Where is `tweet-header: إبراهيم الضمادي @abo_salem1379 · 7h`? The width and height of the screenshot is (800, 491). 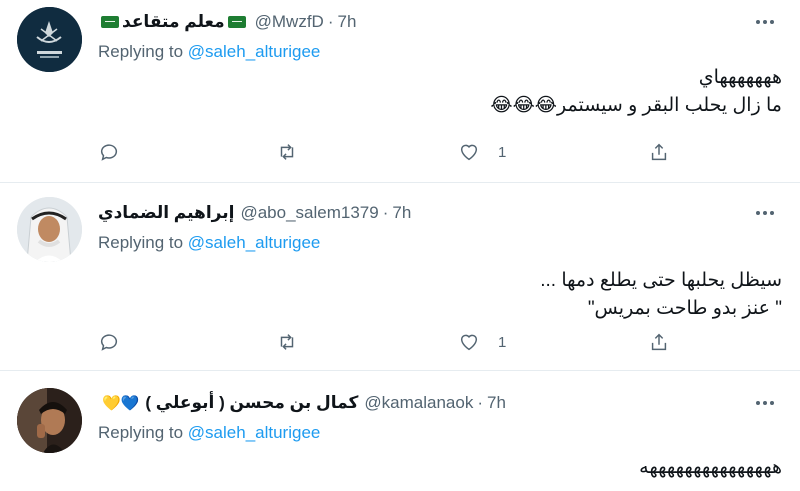
tweet-header: إبراهيم الضمادي @abo_salem1379 · 7h is located at coordinates (254, 213).